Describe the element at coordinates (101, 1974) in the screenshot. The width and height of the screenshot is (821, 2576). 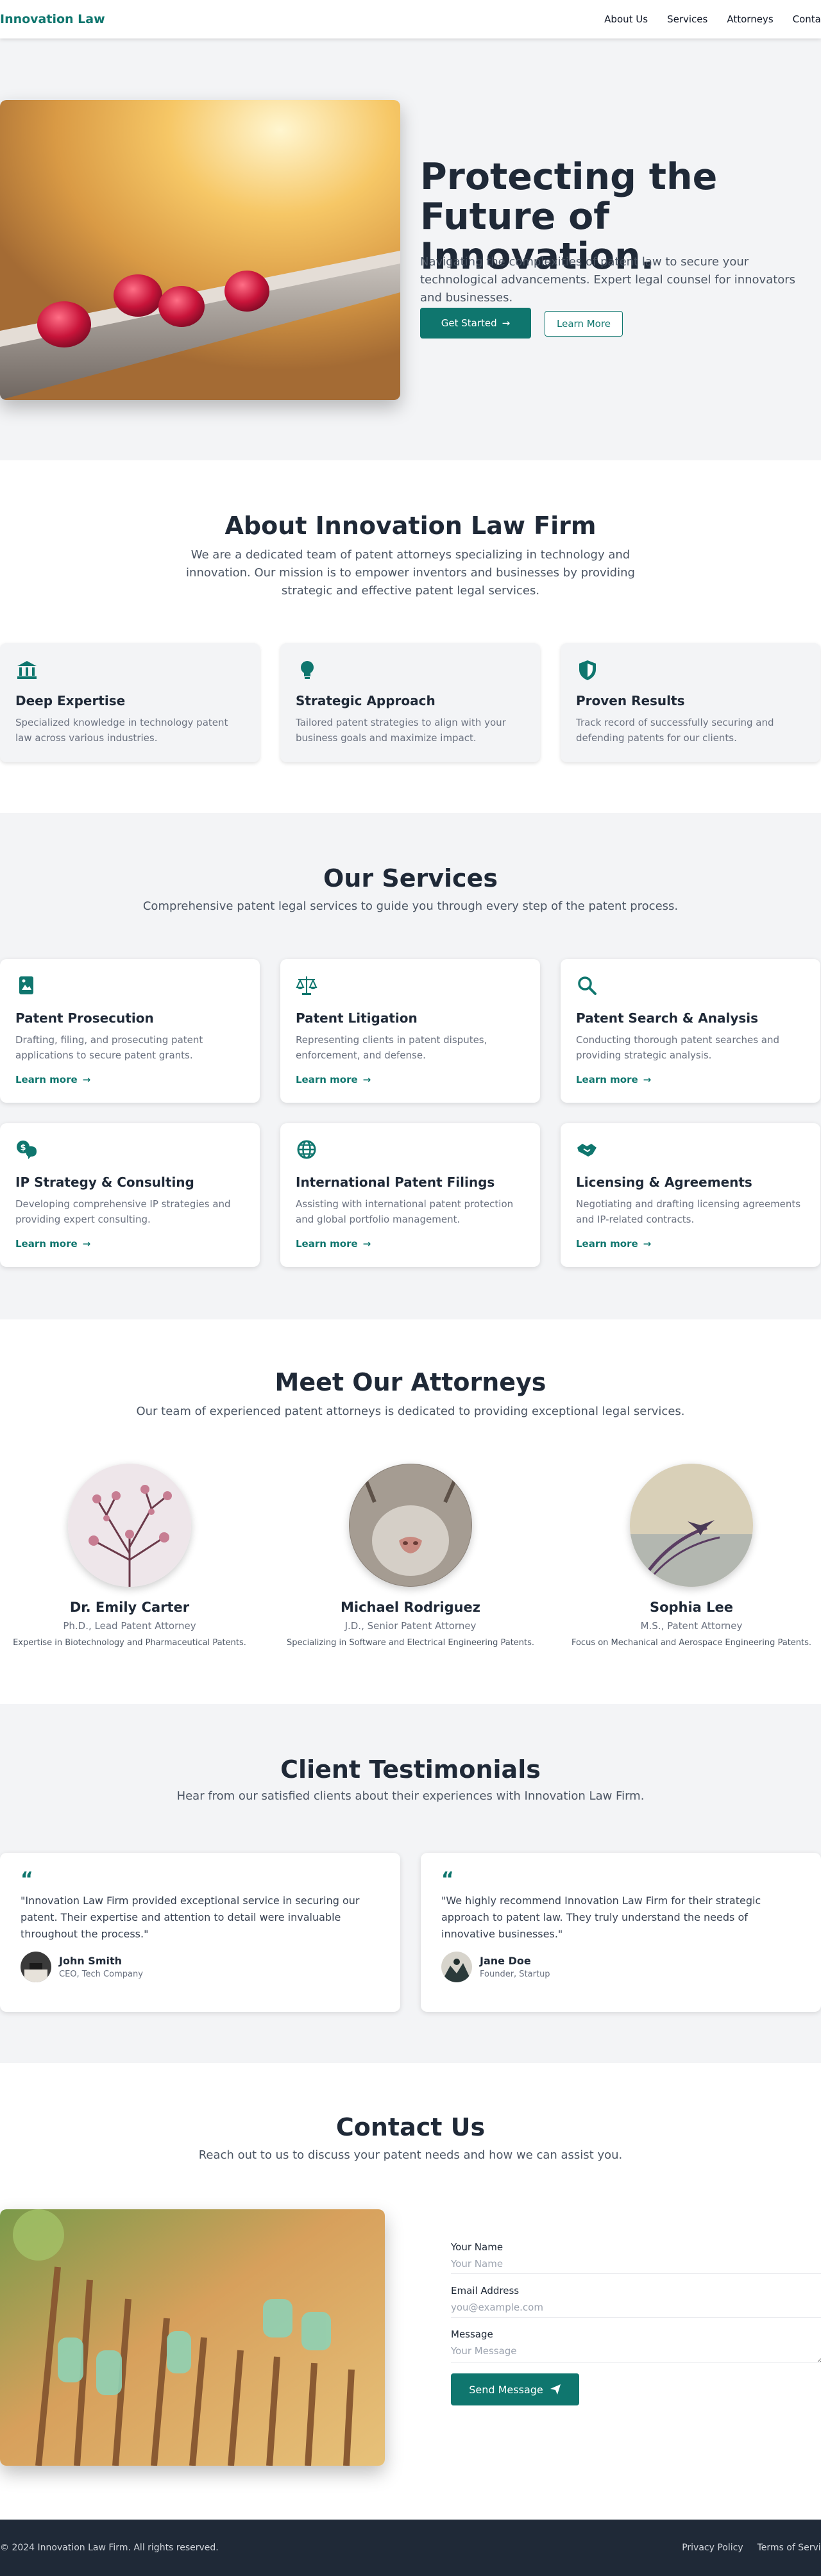
I see `testimonial-role: CEO, Tech Company` at that location.